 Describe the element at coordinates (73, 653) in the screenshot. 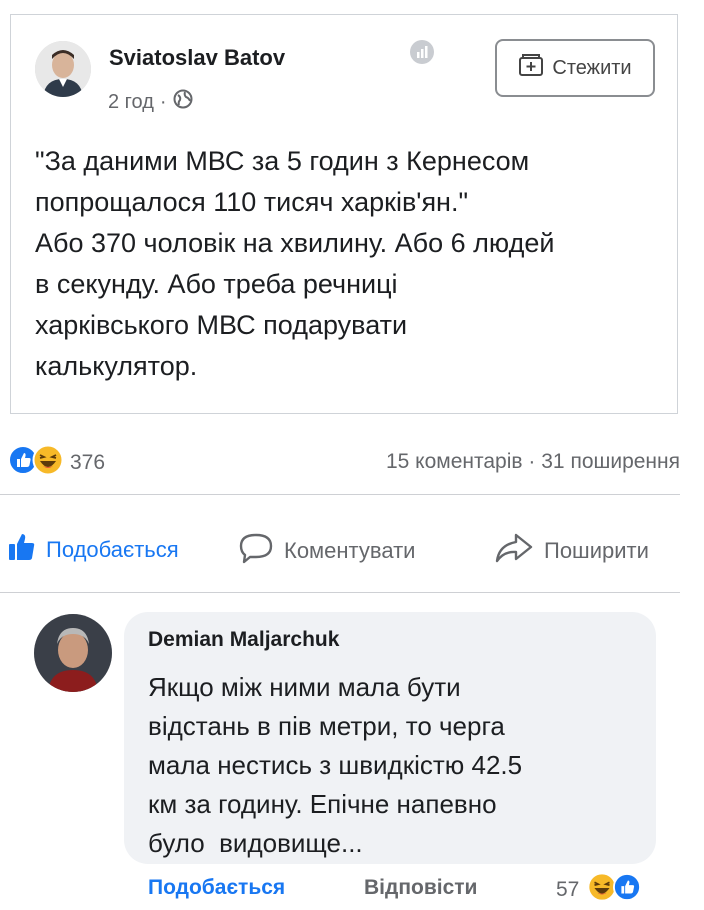

I see `commenter-avatar` at that location.